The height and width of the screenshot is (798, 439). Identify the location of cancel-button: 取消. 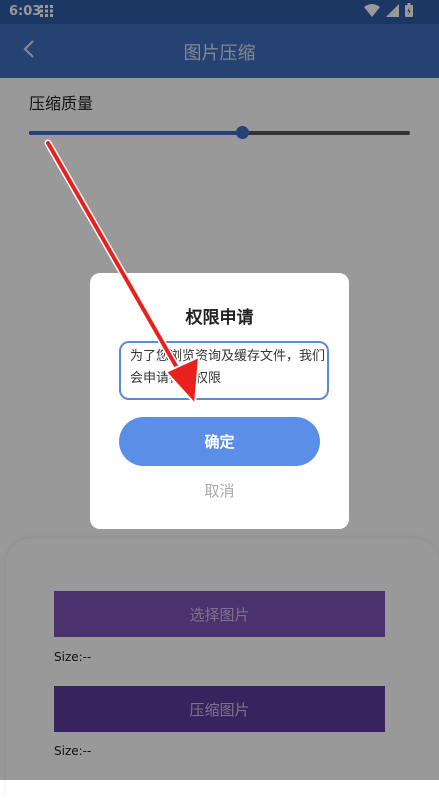
(219, 490).